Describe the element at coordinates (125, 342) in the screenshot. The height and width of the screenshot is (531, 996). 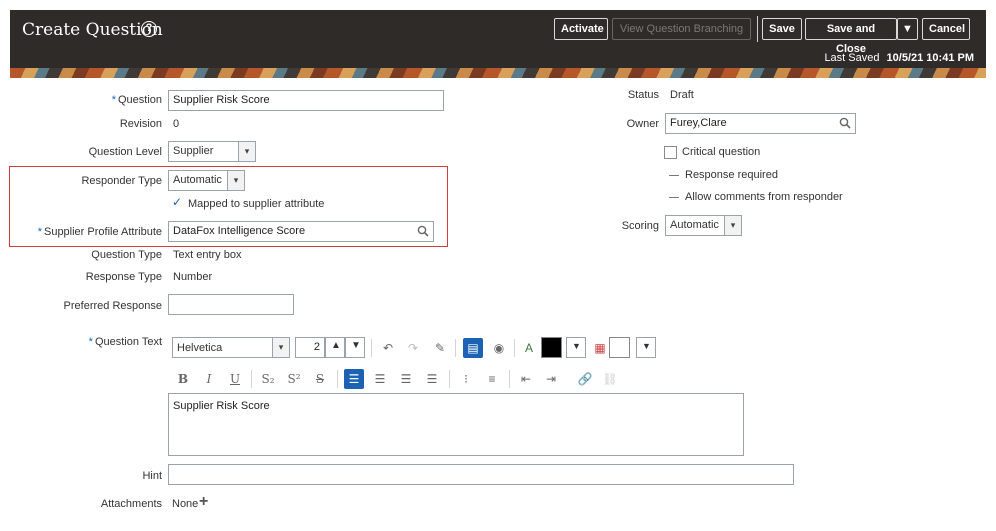
I see `question-text-label: * Question Text` at that location.